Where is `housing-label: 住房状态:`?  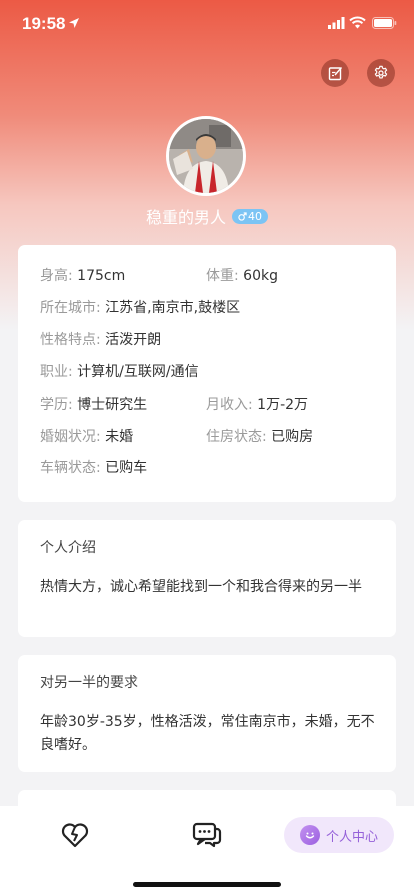 housing-label: 住房状态: is located at coordinates (236, 437).